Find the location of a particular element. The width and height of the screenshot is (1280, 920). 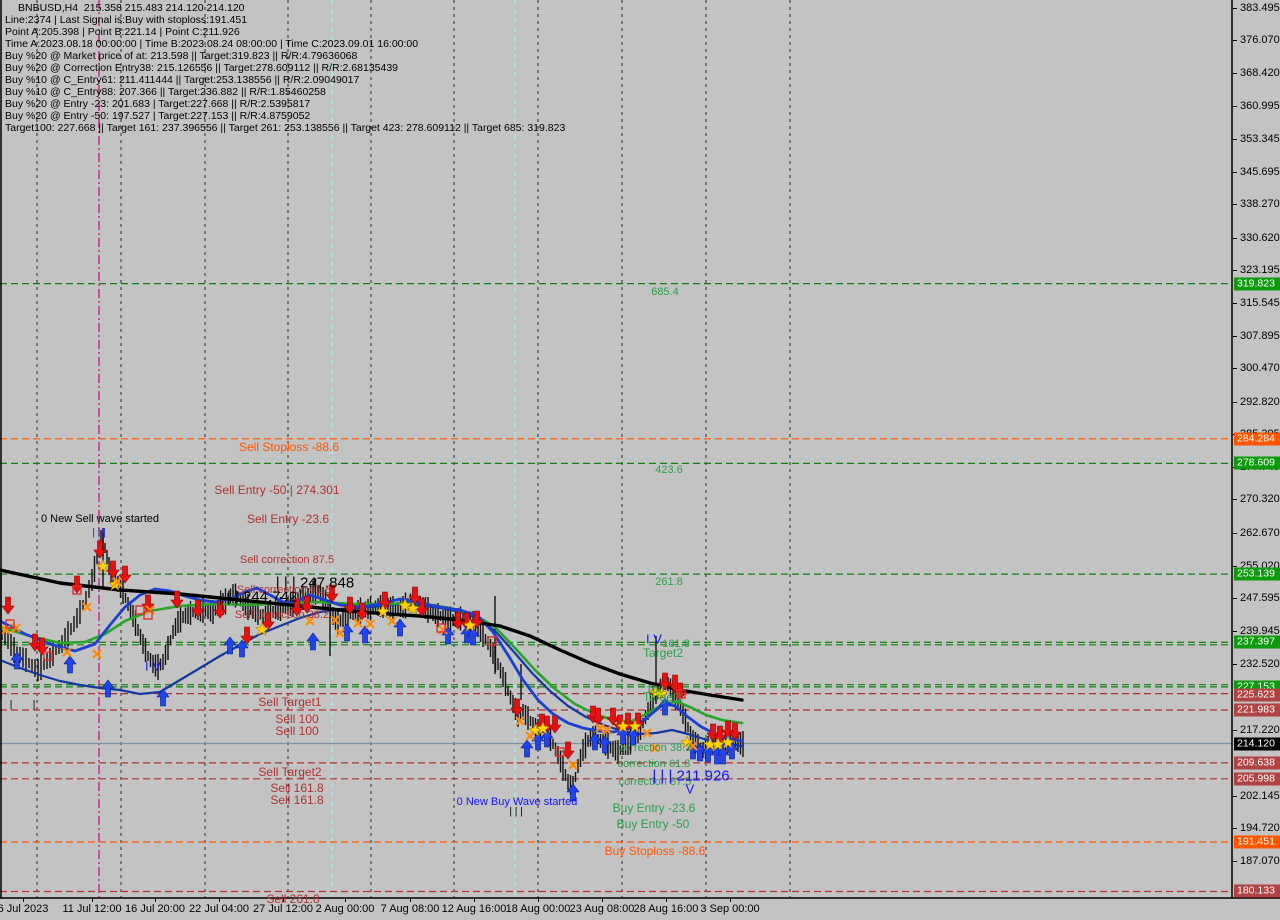

time-label: 16 Jul 20:00 is located at coordinates (155, 909).